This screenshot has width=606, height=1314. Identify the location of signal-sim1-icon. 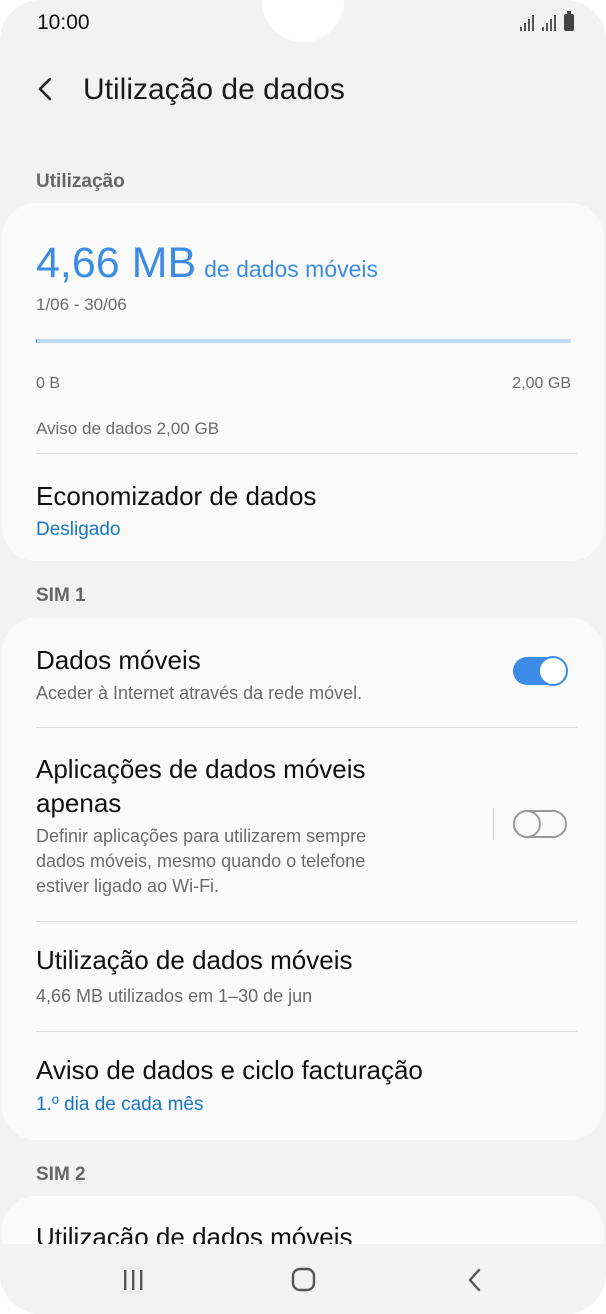
(527, 23).